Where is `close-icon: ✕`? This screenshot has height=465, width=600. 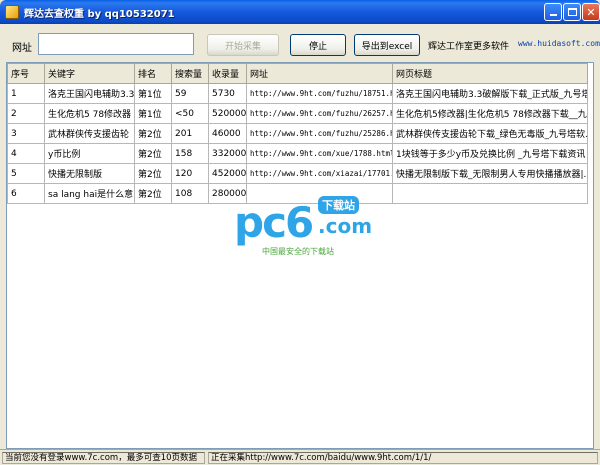
close-icon: ✕ is located at coordinates (591, 12).